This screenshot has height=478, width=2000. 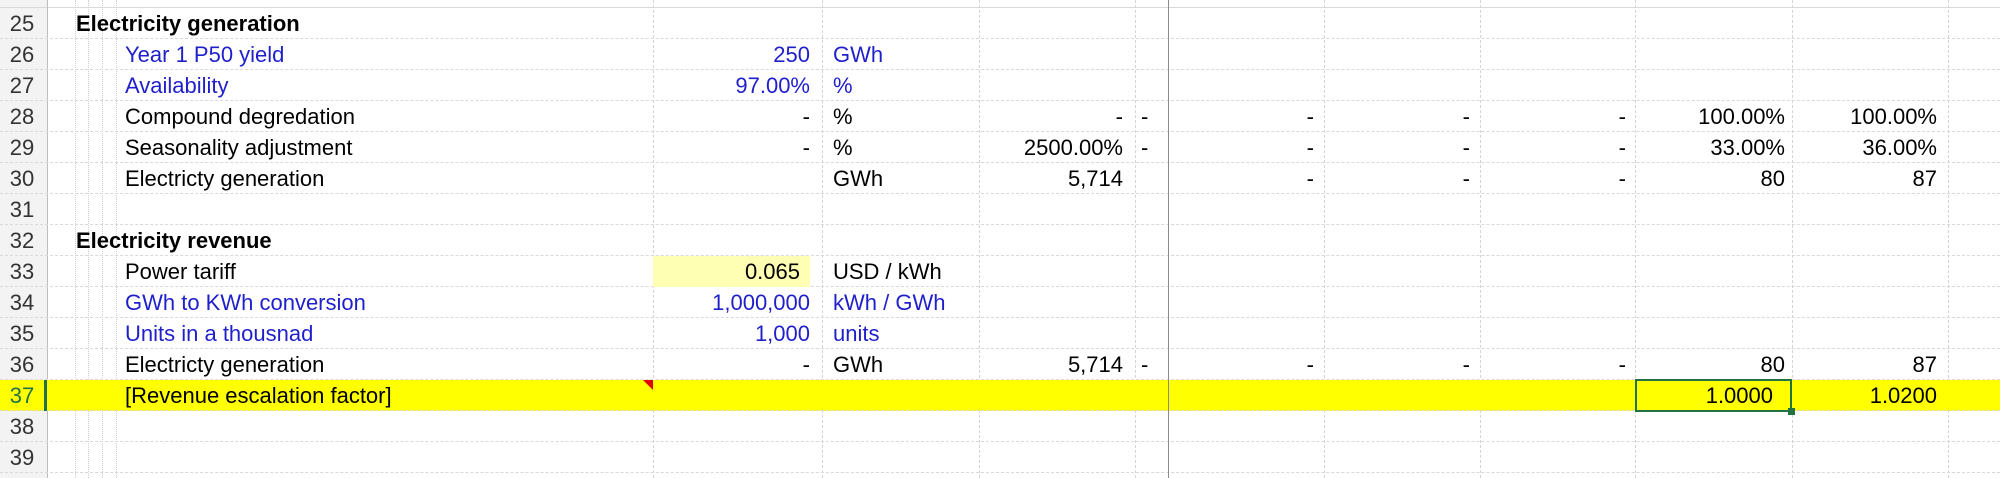 What do you see at coordinates (385, 271) in the screenshot?
I see `row-label: Power tariff` at bounding box center [385, 271].